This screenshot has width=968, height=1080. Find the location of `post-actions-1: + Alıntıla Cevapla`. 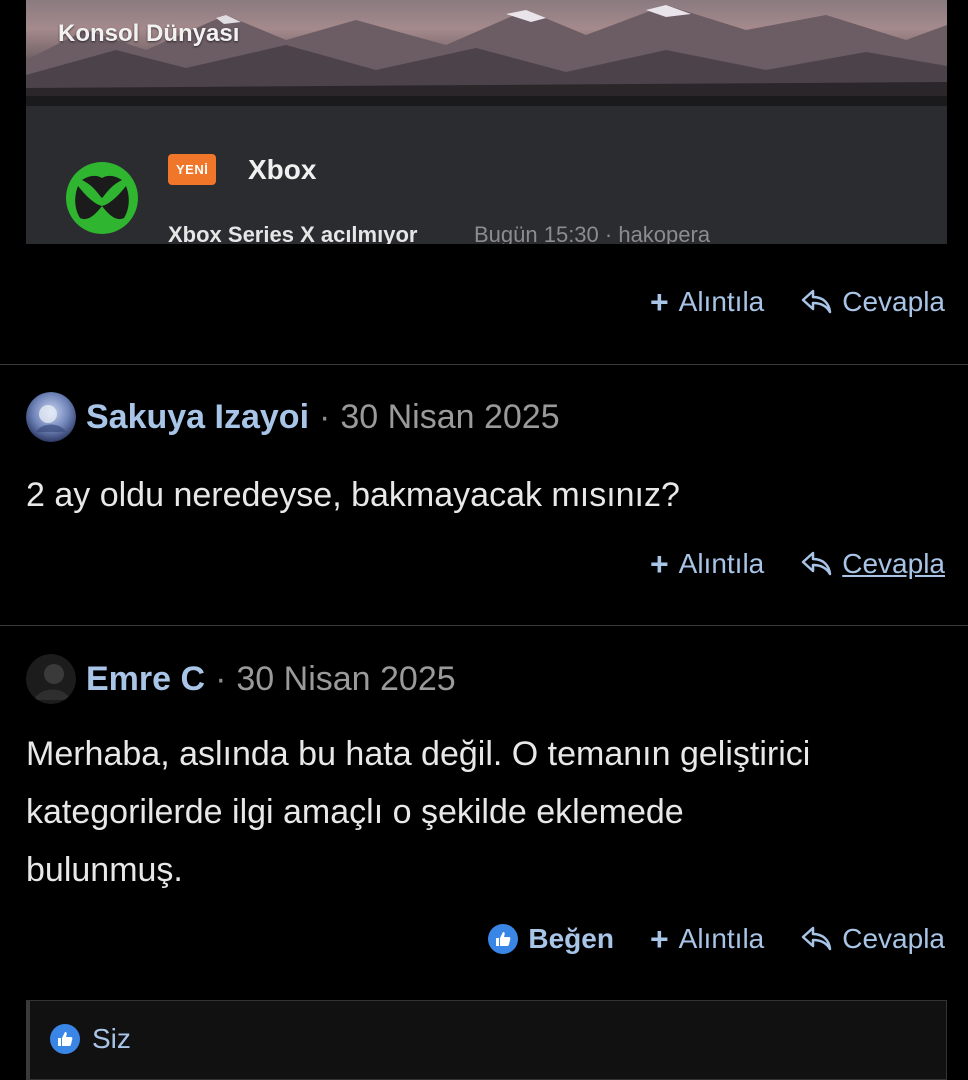

post-actions-1: + Alıntıla Cevapla is located at coordinates (797, 302).